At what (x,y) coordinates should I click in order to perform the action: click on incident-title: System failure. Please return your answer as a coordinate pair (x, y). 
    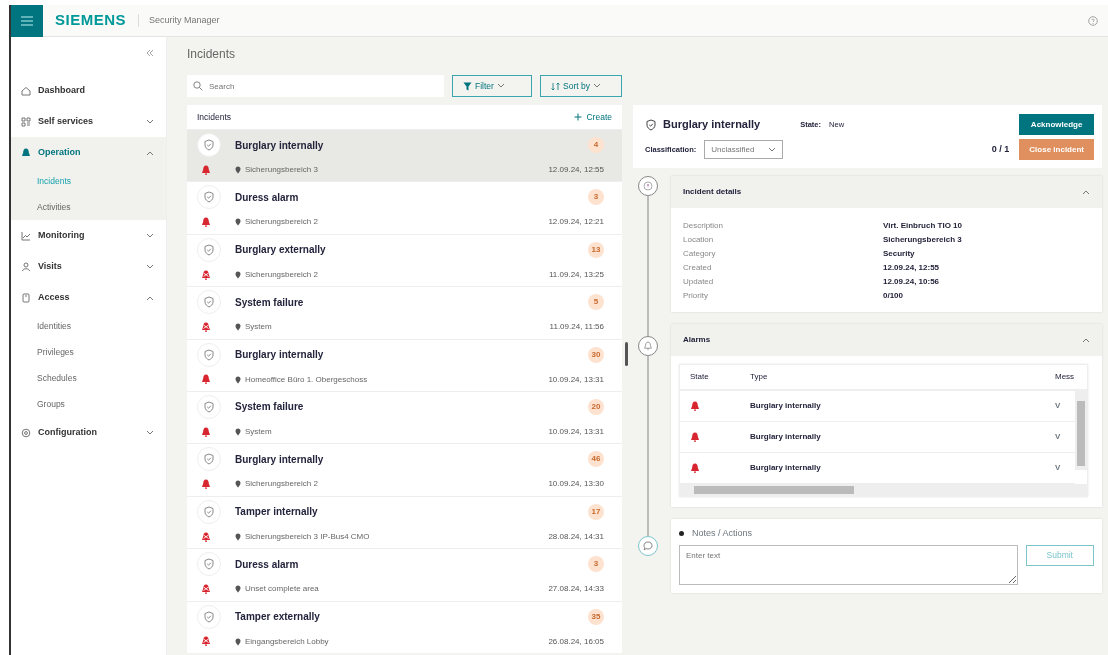
    Looking at the image, I should click on (270, 407).